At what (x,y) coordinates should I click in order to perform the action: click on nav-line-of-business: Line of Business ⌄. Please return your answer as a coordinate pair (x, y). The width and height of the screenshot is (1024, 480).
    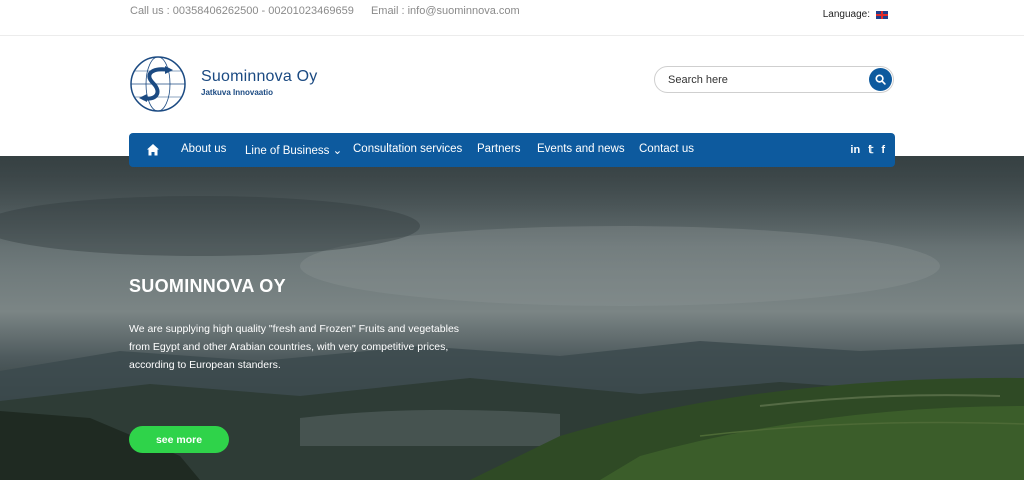
    Looking at the image, I should click on (293, 150).